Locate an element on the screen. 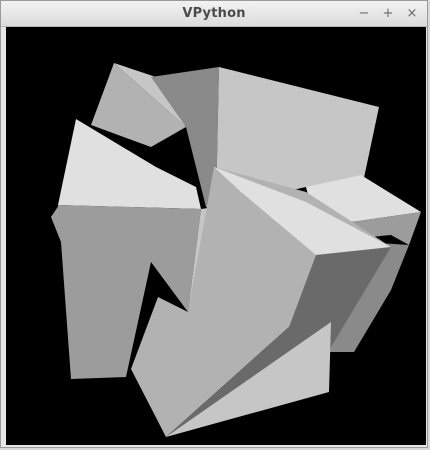 This screenshot has width=430, height=450. title-bar: VPython − + × is located at coordinates (214, 14).